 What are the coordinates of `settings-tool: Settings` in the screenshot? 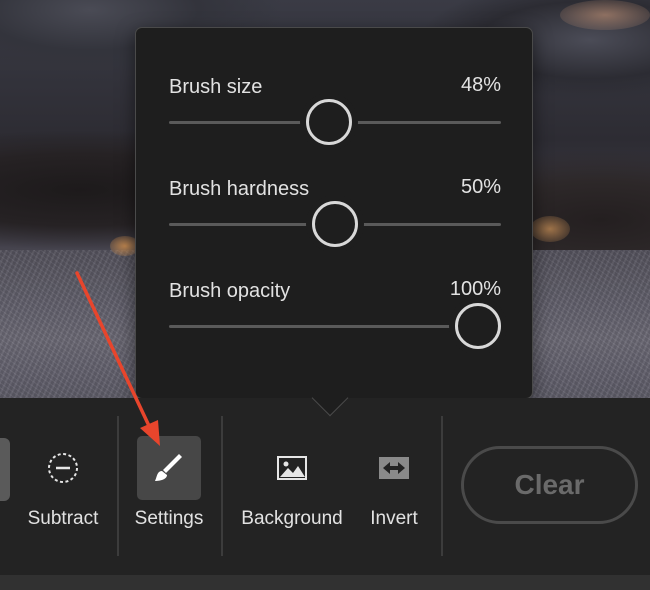 It's located at (169, 486).